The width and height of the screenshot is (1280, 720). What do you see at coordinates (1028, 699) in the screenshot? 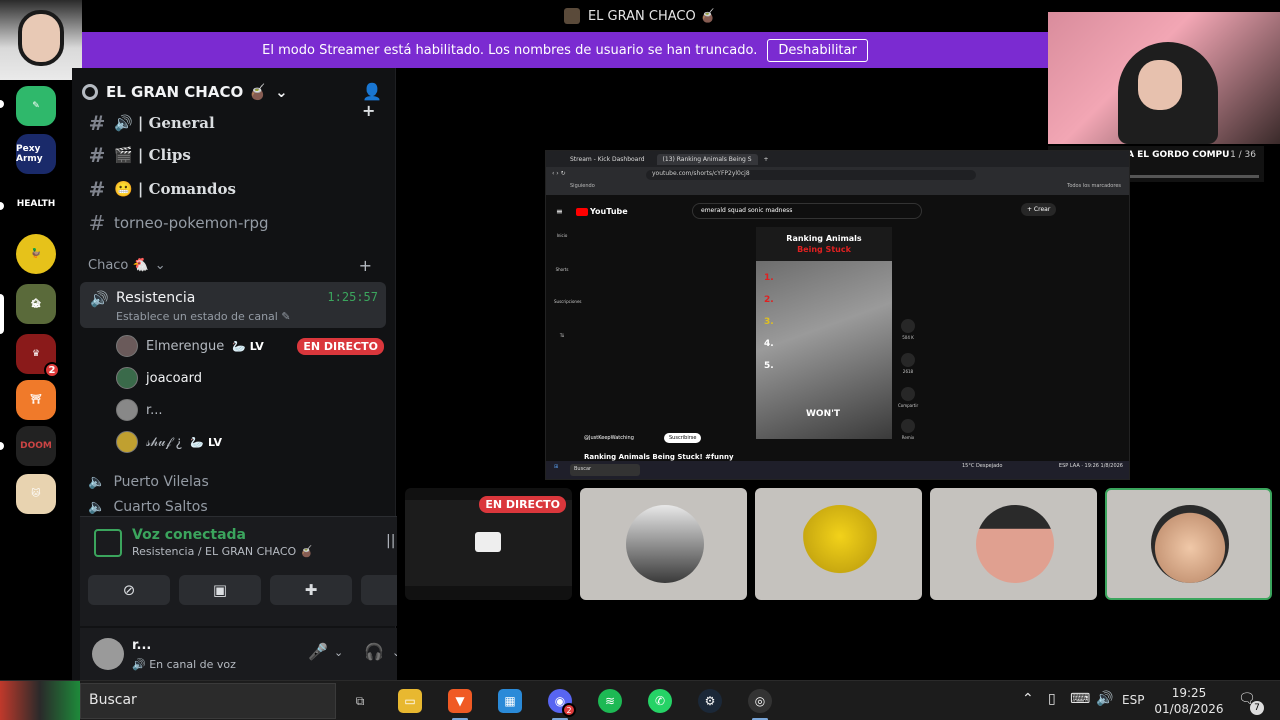
I see `tray-chevron-icon: ⌃` at bounding box center [1028, 699].